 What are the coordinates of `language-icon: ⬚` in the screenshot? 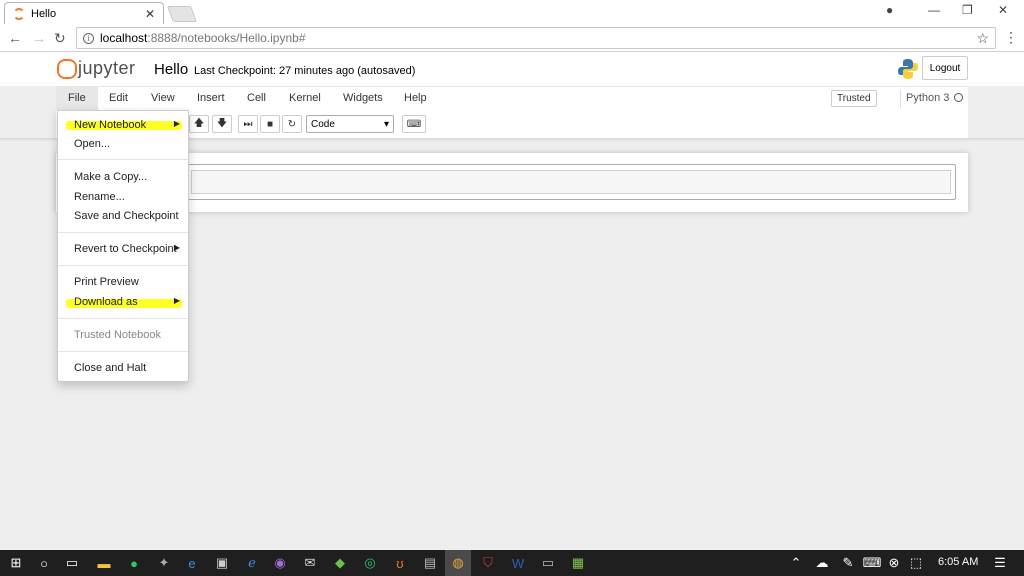 It's located at (916, 563).